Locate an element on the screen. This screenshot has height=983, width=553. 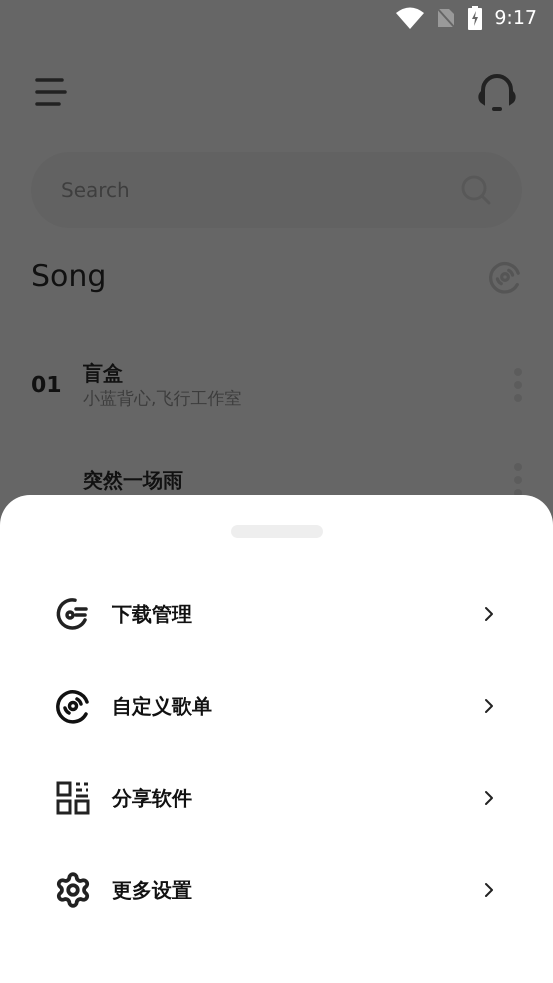
more-options-icon is located at coordinates (518, 480).